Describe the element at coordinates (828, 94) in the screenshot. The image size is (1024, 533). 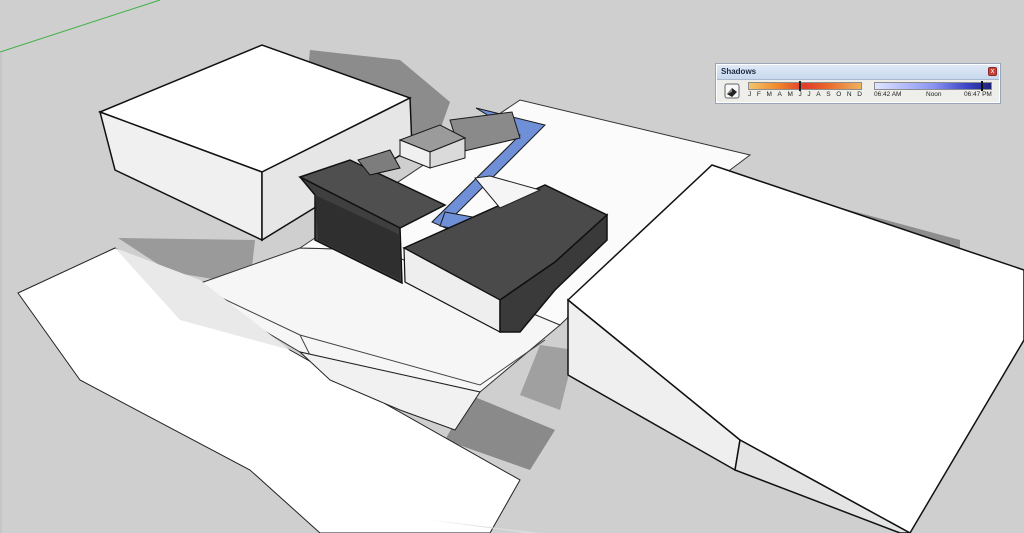
I see `month-label: S` at that location.